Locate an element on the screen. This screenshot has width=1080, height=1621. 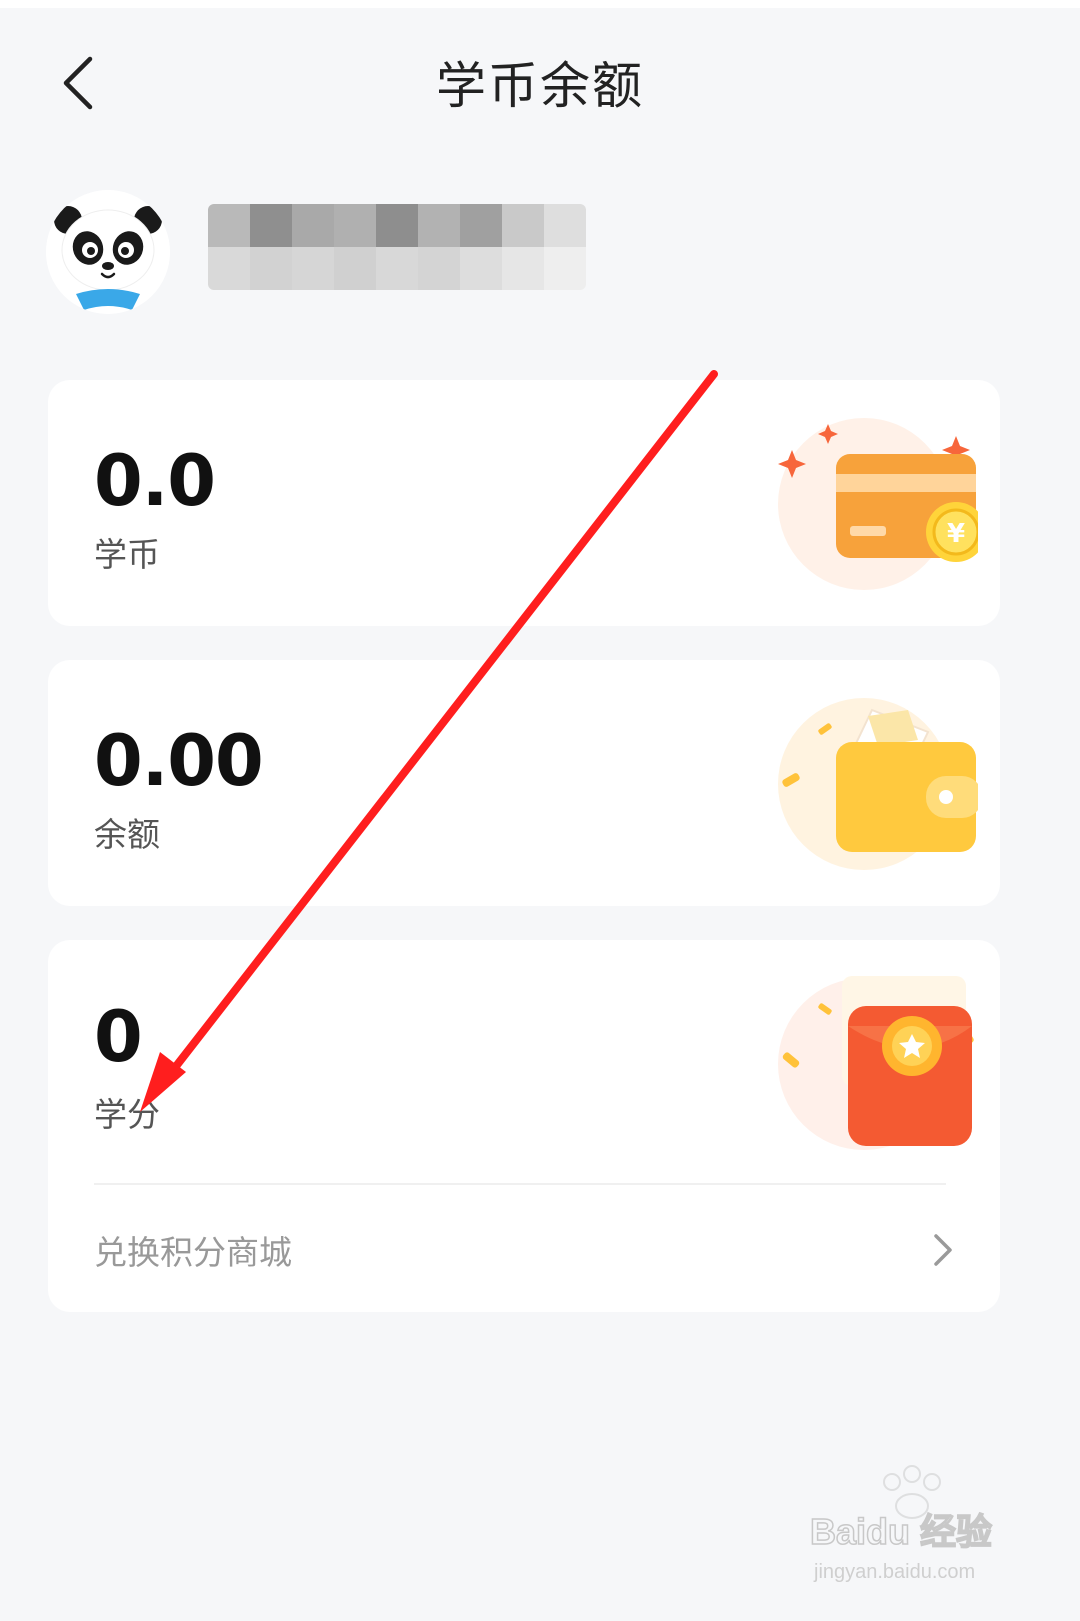
red-envelope-icon is located at coordinates (876, 1063).